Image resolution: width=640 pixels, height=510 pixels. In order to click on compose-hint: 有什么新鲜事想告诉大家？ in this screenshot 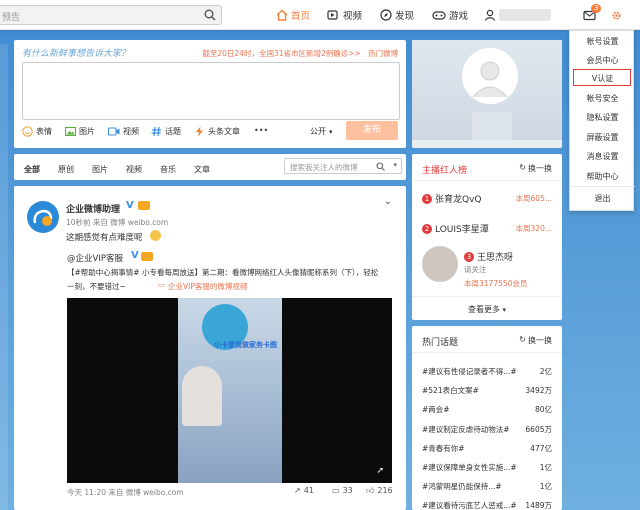, I will do `click(76, 54)`.